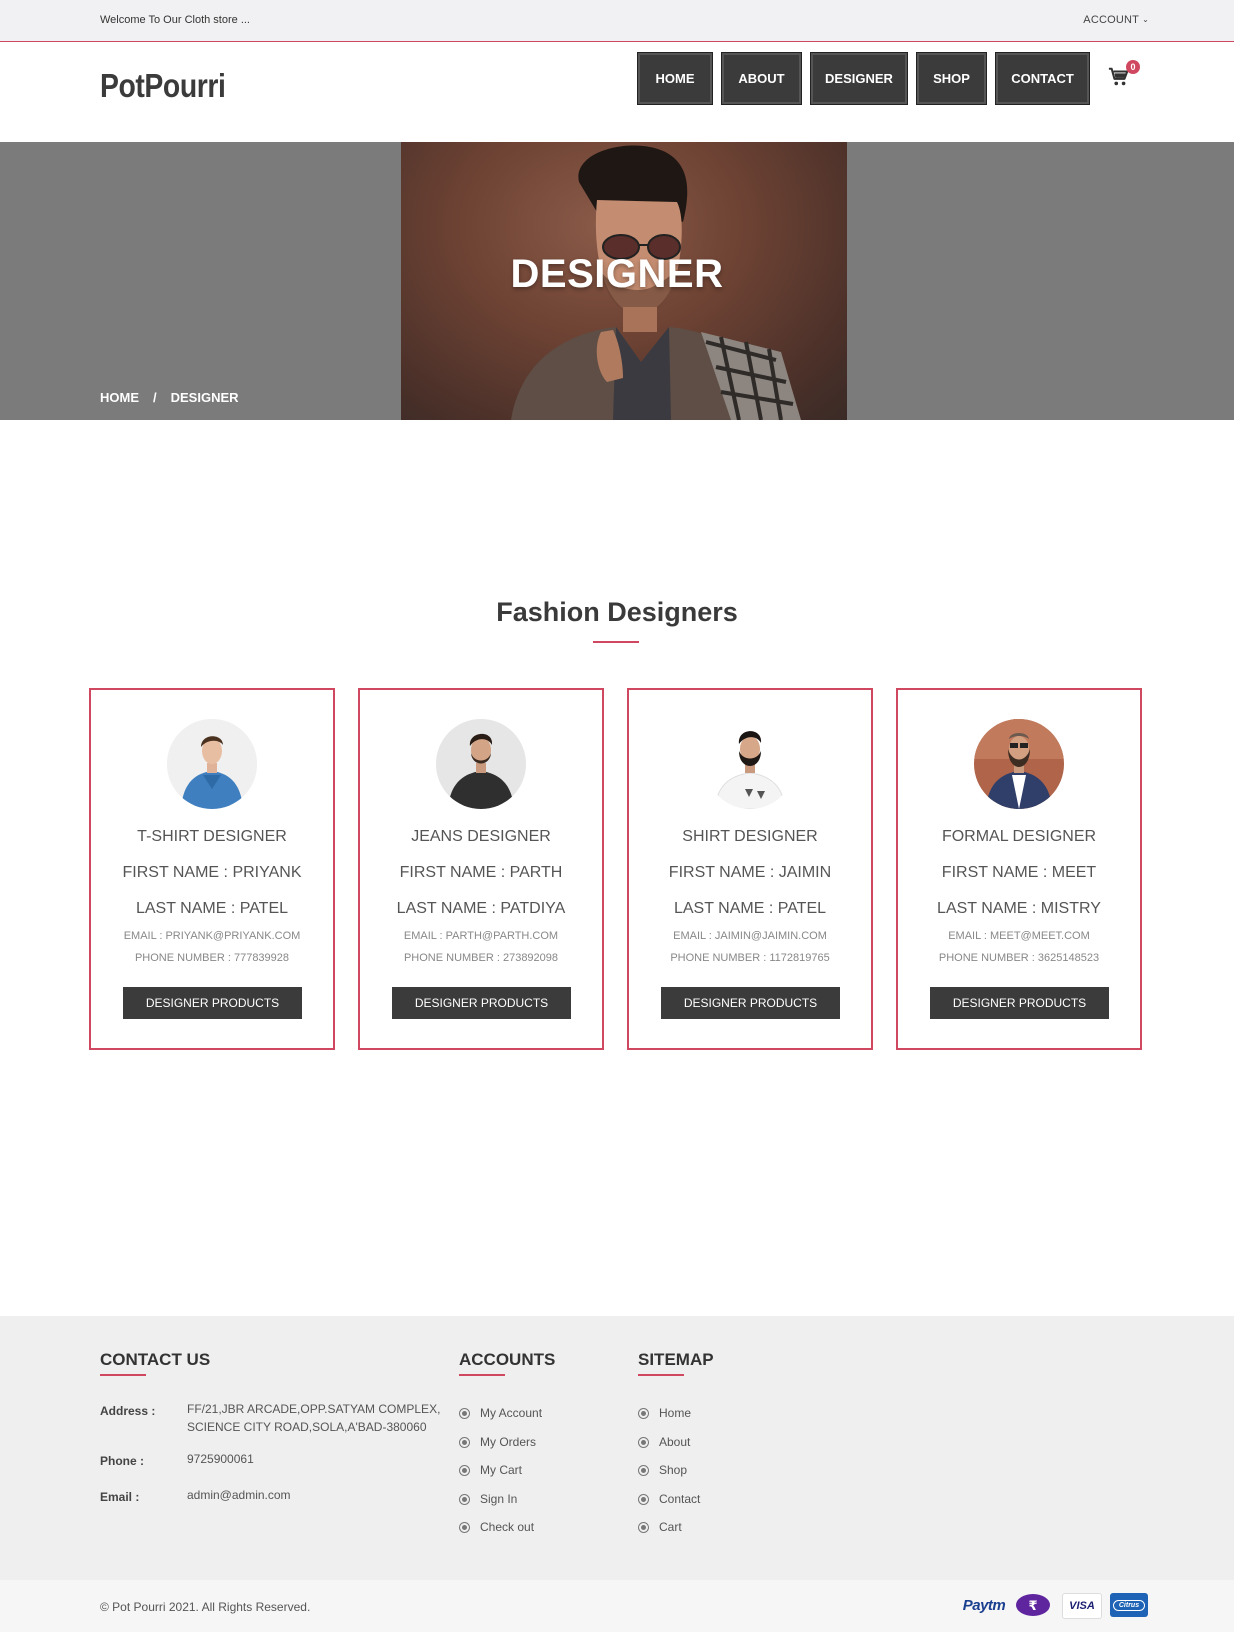 This screenshot has height=1632, width=1234. I want to click on breadcrumb-current: DESIGNER, so click(204, 397).